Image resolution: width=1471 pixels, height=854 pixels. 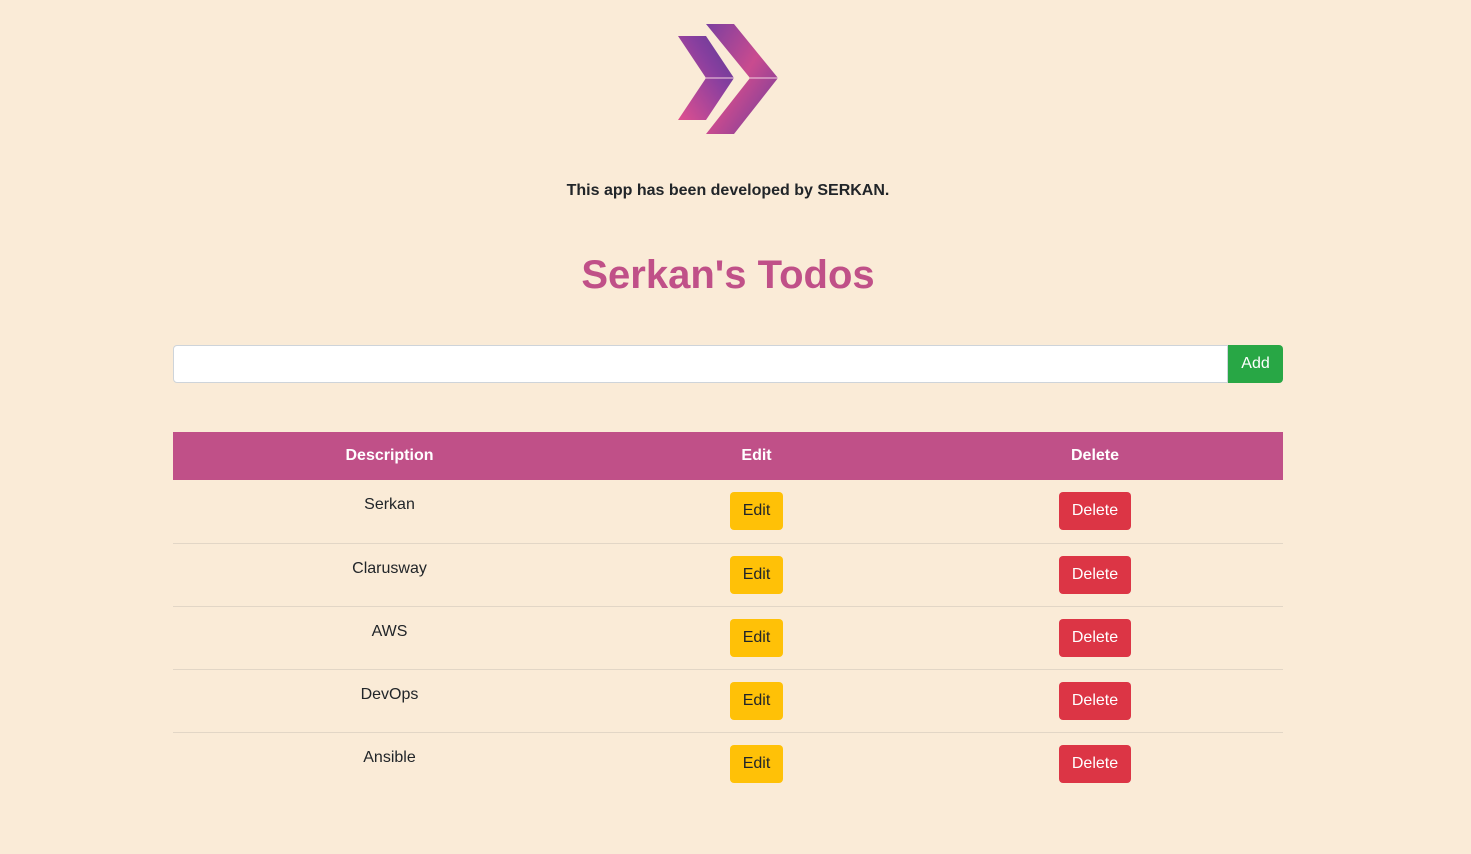 I want to click on table-row: Clarusway Edit Delete, so click(x=728, y=574).